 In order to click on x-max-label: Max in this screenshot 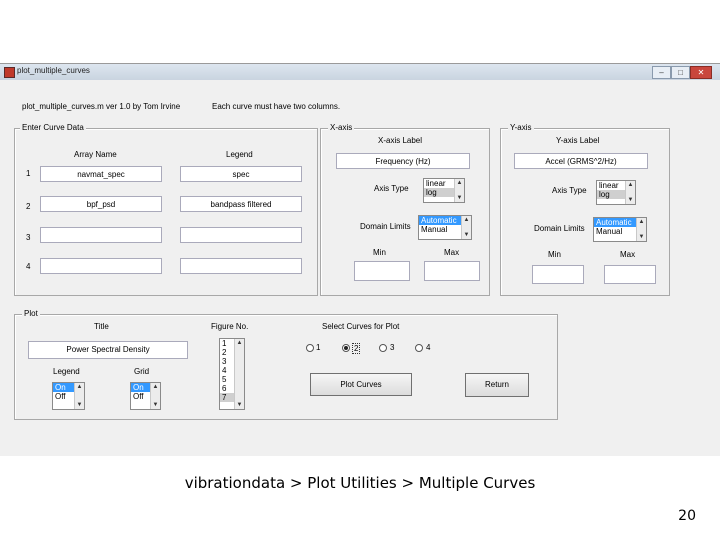, I will do `click(452, 252)`.